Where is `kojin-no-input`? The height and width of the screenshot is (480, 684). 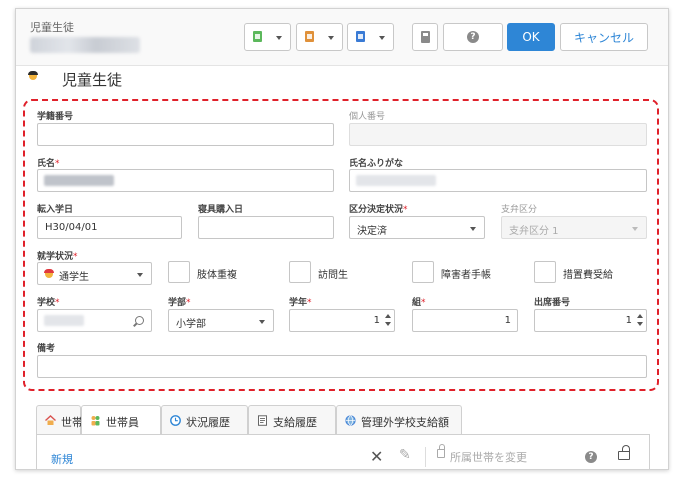 kojin-no-input is located at coordinates (498, 134).